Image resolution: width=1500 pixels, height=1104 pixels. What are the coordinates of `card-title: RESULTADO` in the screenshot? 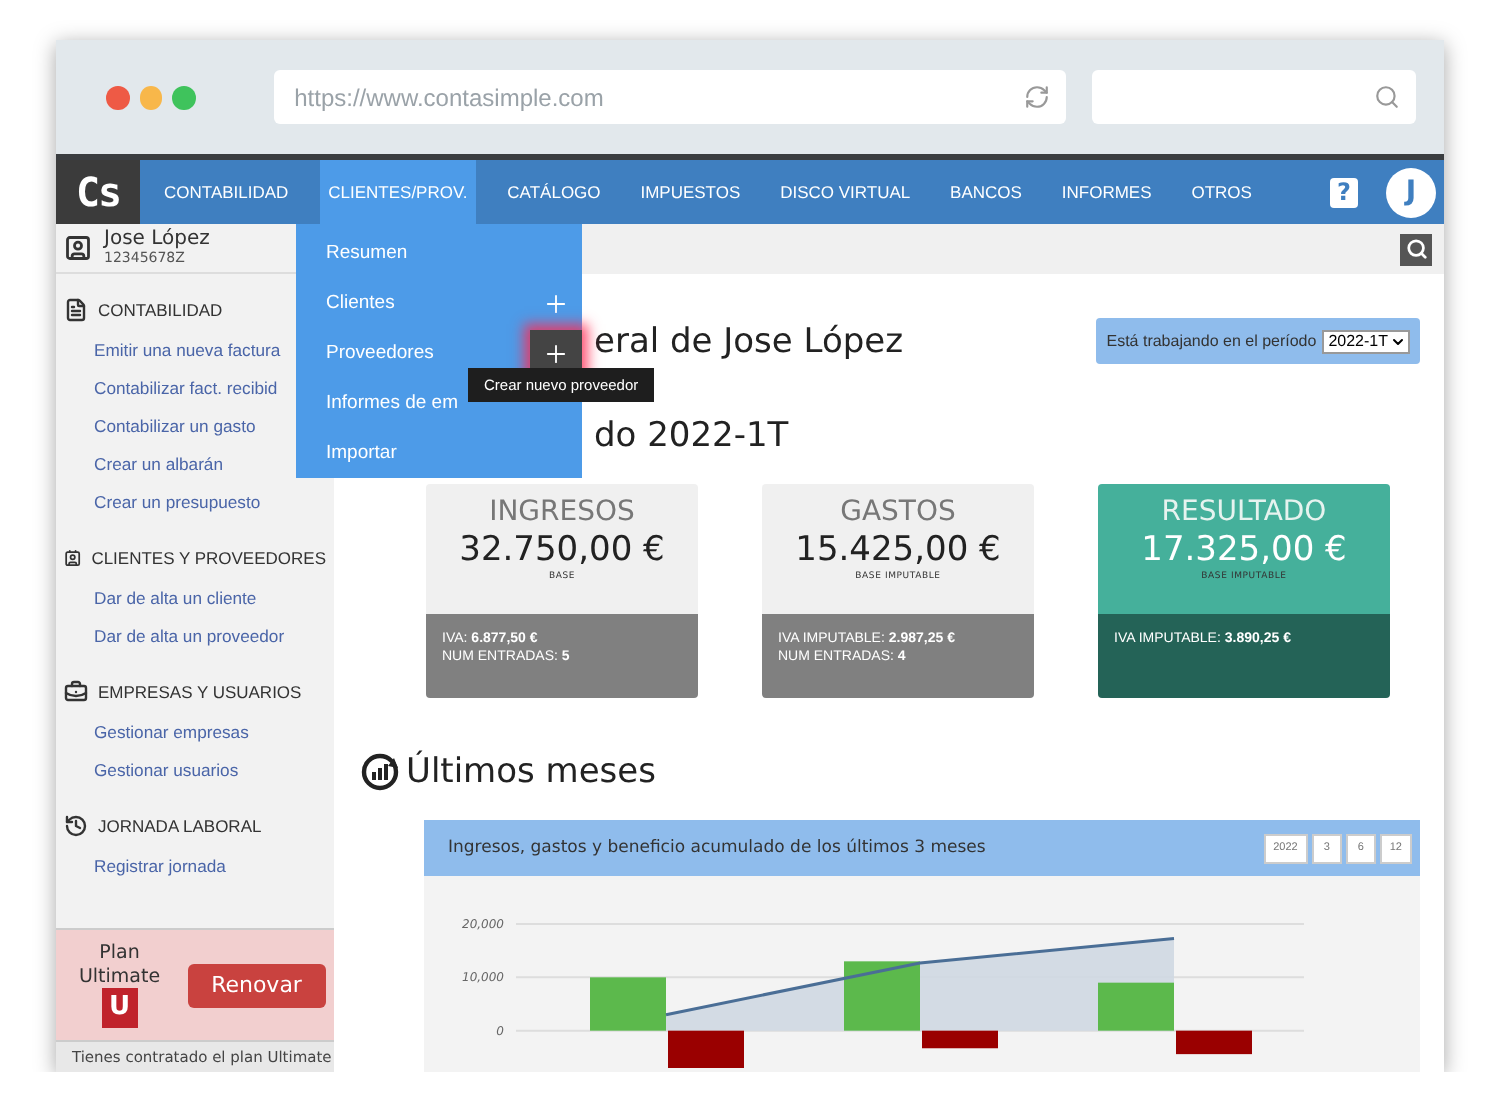 It's located at (1244, 513).